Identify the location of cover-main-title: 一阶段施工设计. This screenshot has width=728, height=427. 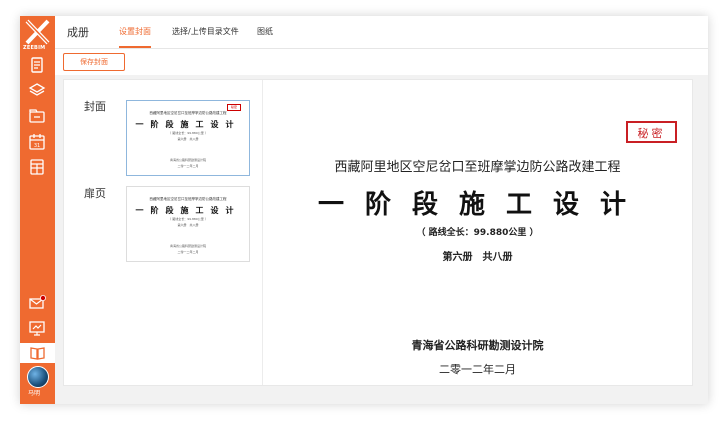
(482, 205).